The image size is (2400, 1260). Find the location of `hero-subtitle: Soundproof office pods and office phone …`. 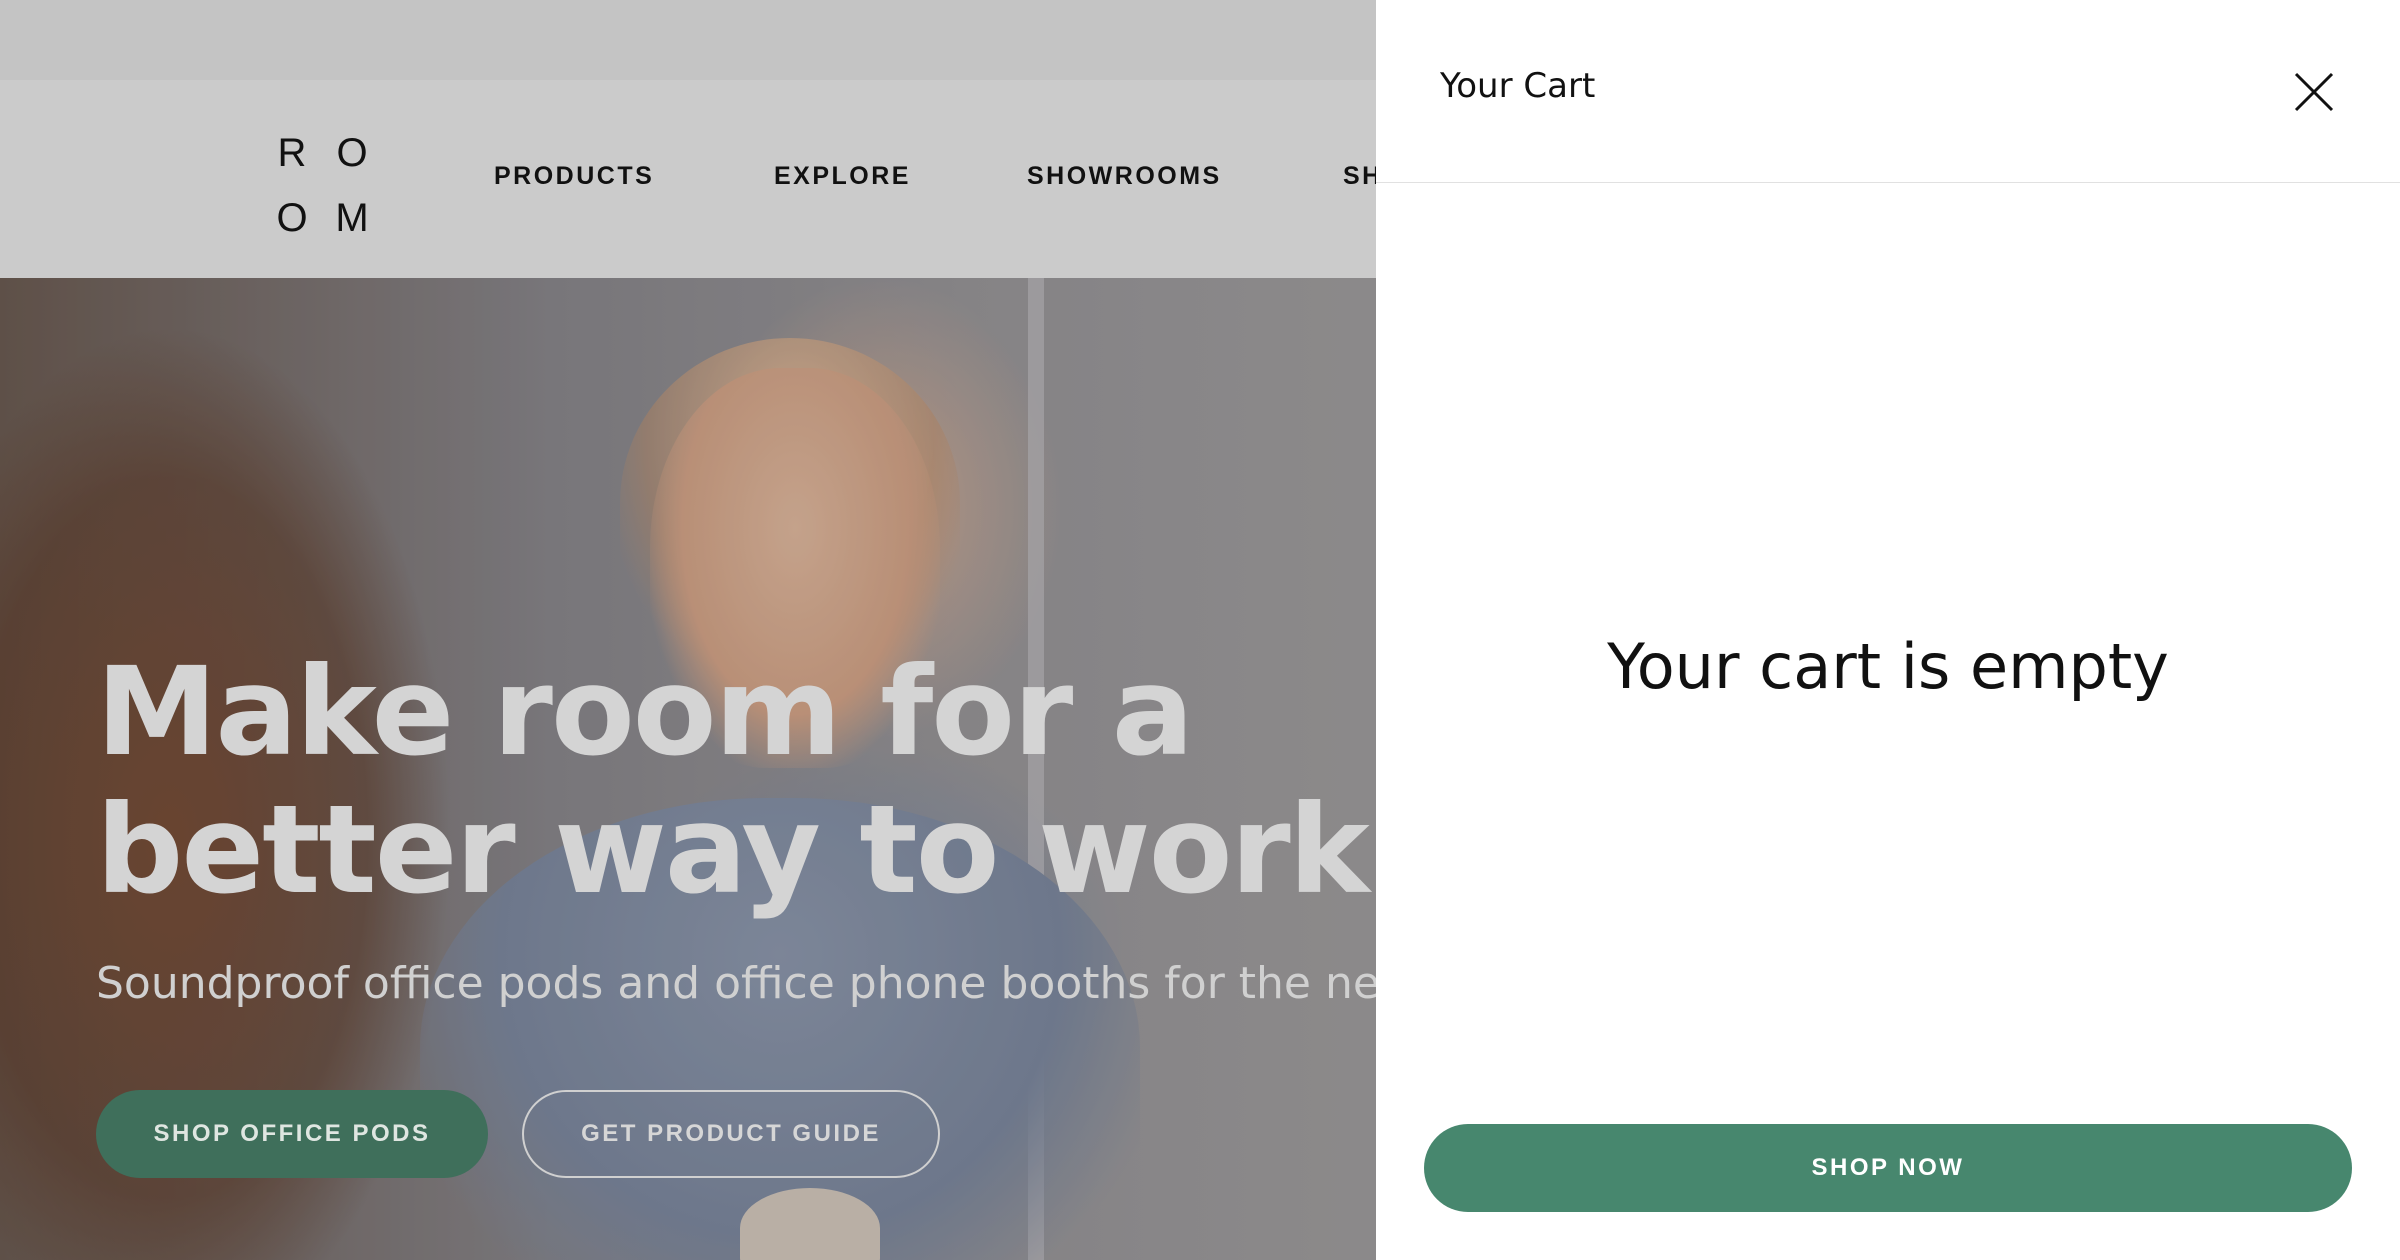

hero-subtitle: Soundproof office pods and office phone … is located at coordinates (736, 983).